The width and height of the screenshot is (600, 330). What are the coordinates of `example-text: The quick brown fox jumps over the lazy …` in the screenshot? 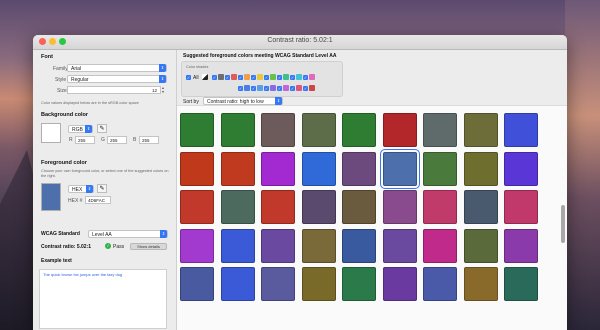 It's located at (83, 274).